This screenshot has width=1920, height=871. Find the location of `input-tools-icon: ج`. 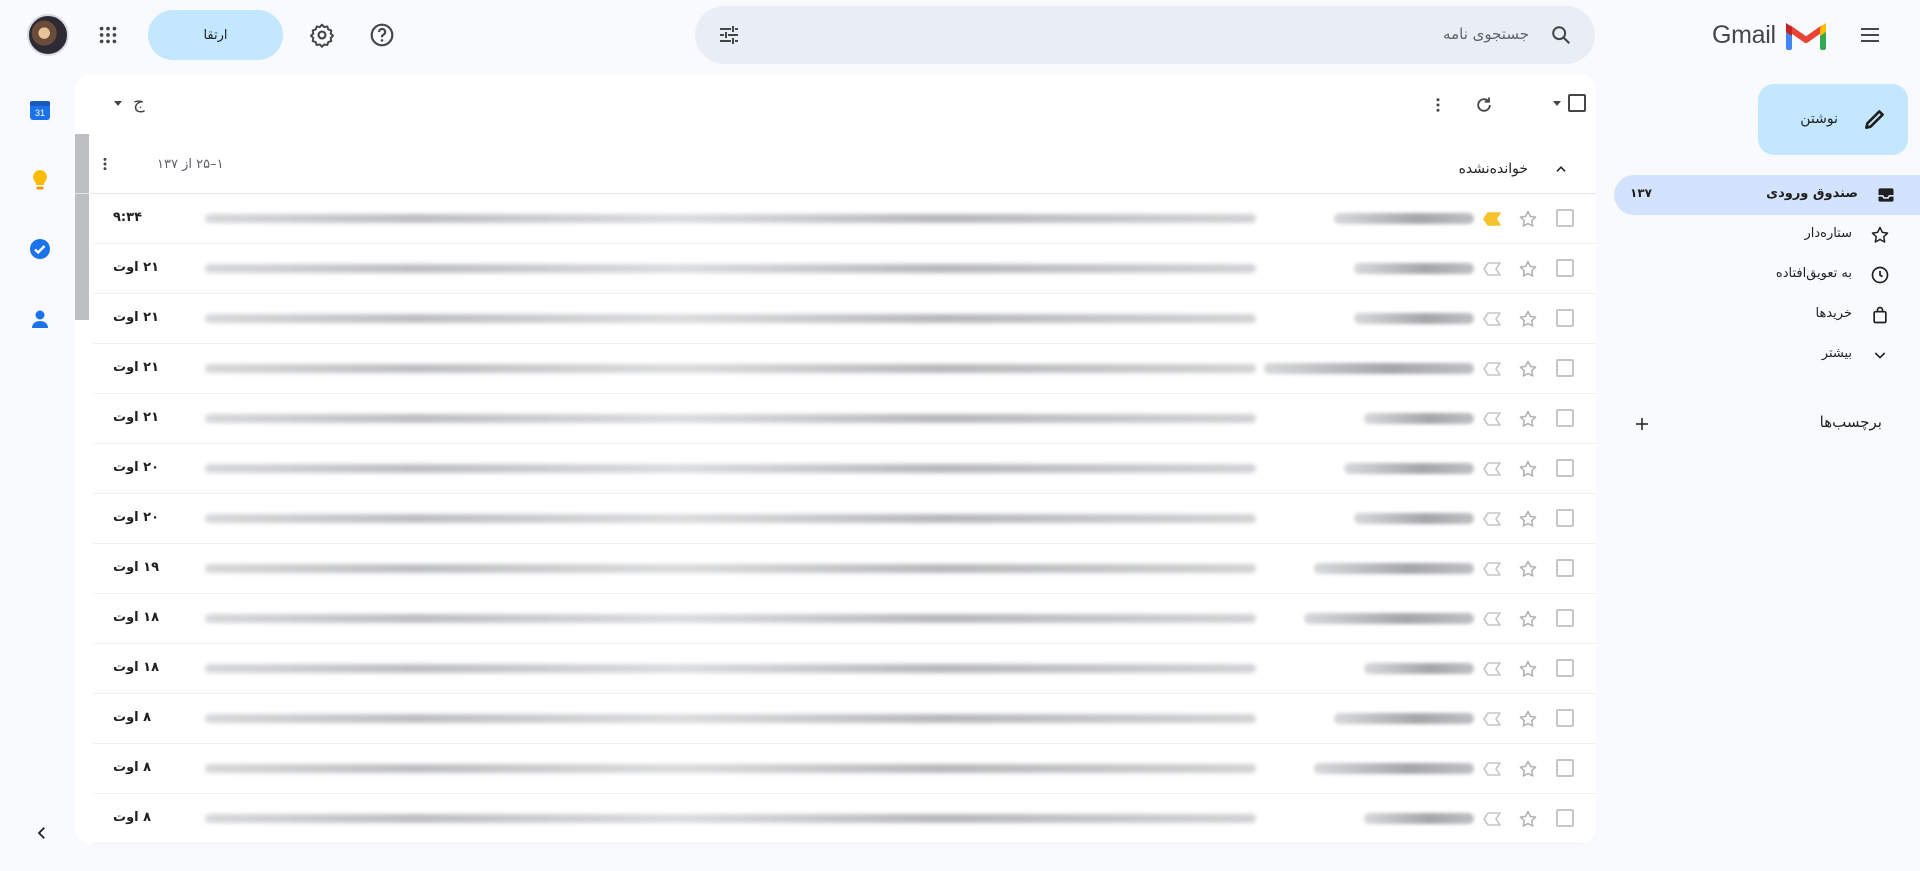

input-tools-icon: ج is located at coordinates (139, 102).